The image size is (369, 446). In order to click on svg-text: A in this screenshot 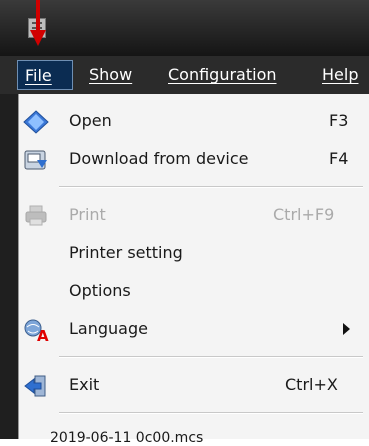, I will do `click(43, 334)`.